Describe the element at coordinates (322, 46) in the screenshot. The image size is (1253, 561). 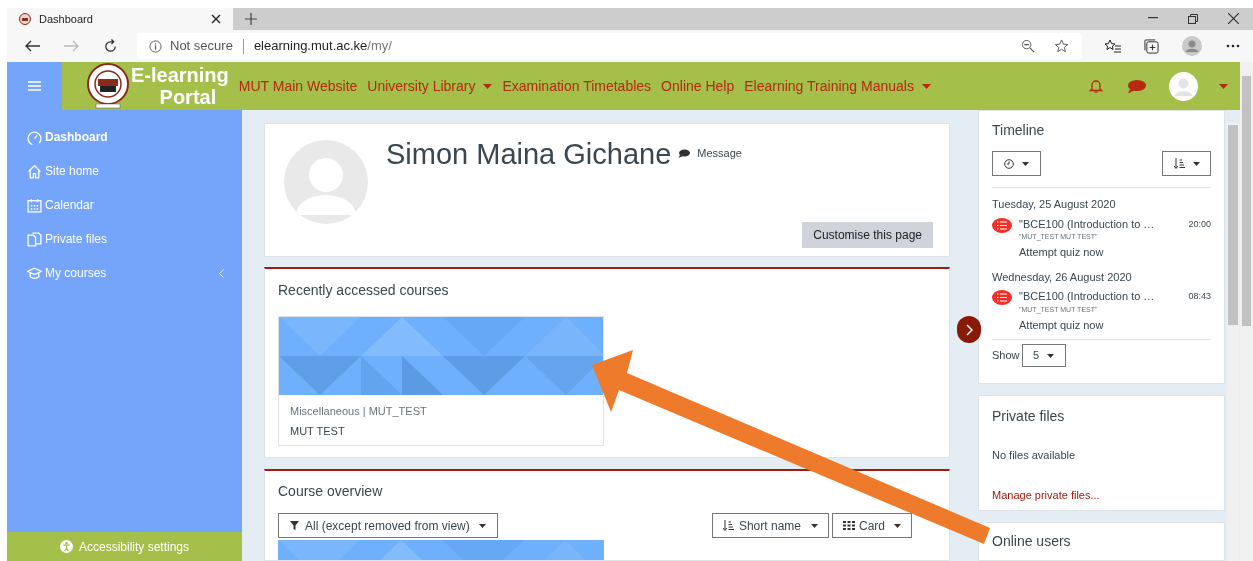
I see `url-text: elearning.mut.ac.ke/my/` at that location.